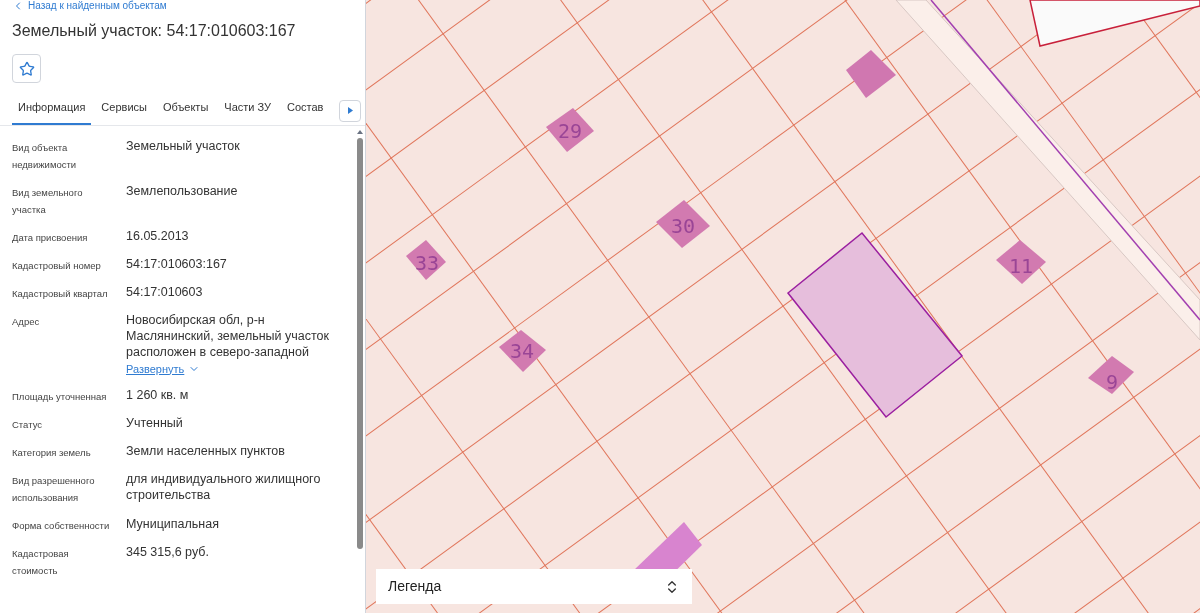 This screenshot has width=1200, height=613. Describe the element at coordinates (52, 110) in the screenshot. I see `tab: Информация` at that location.